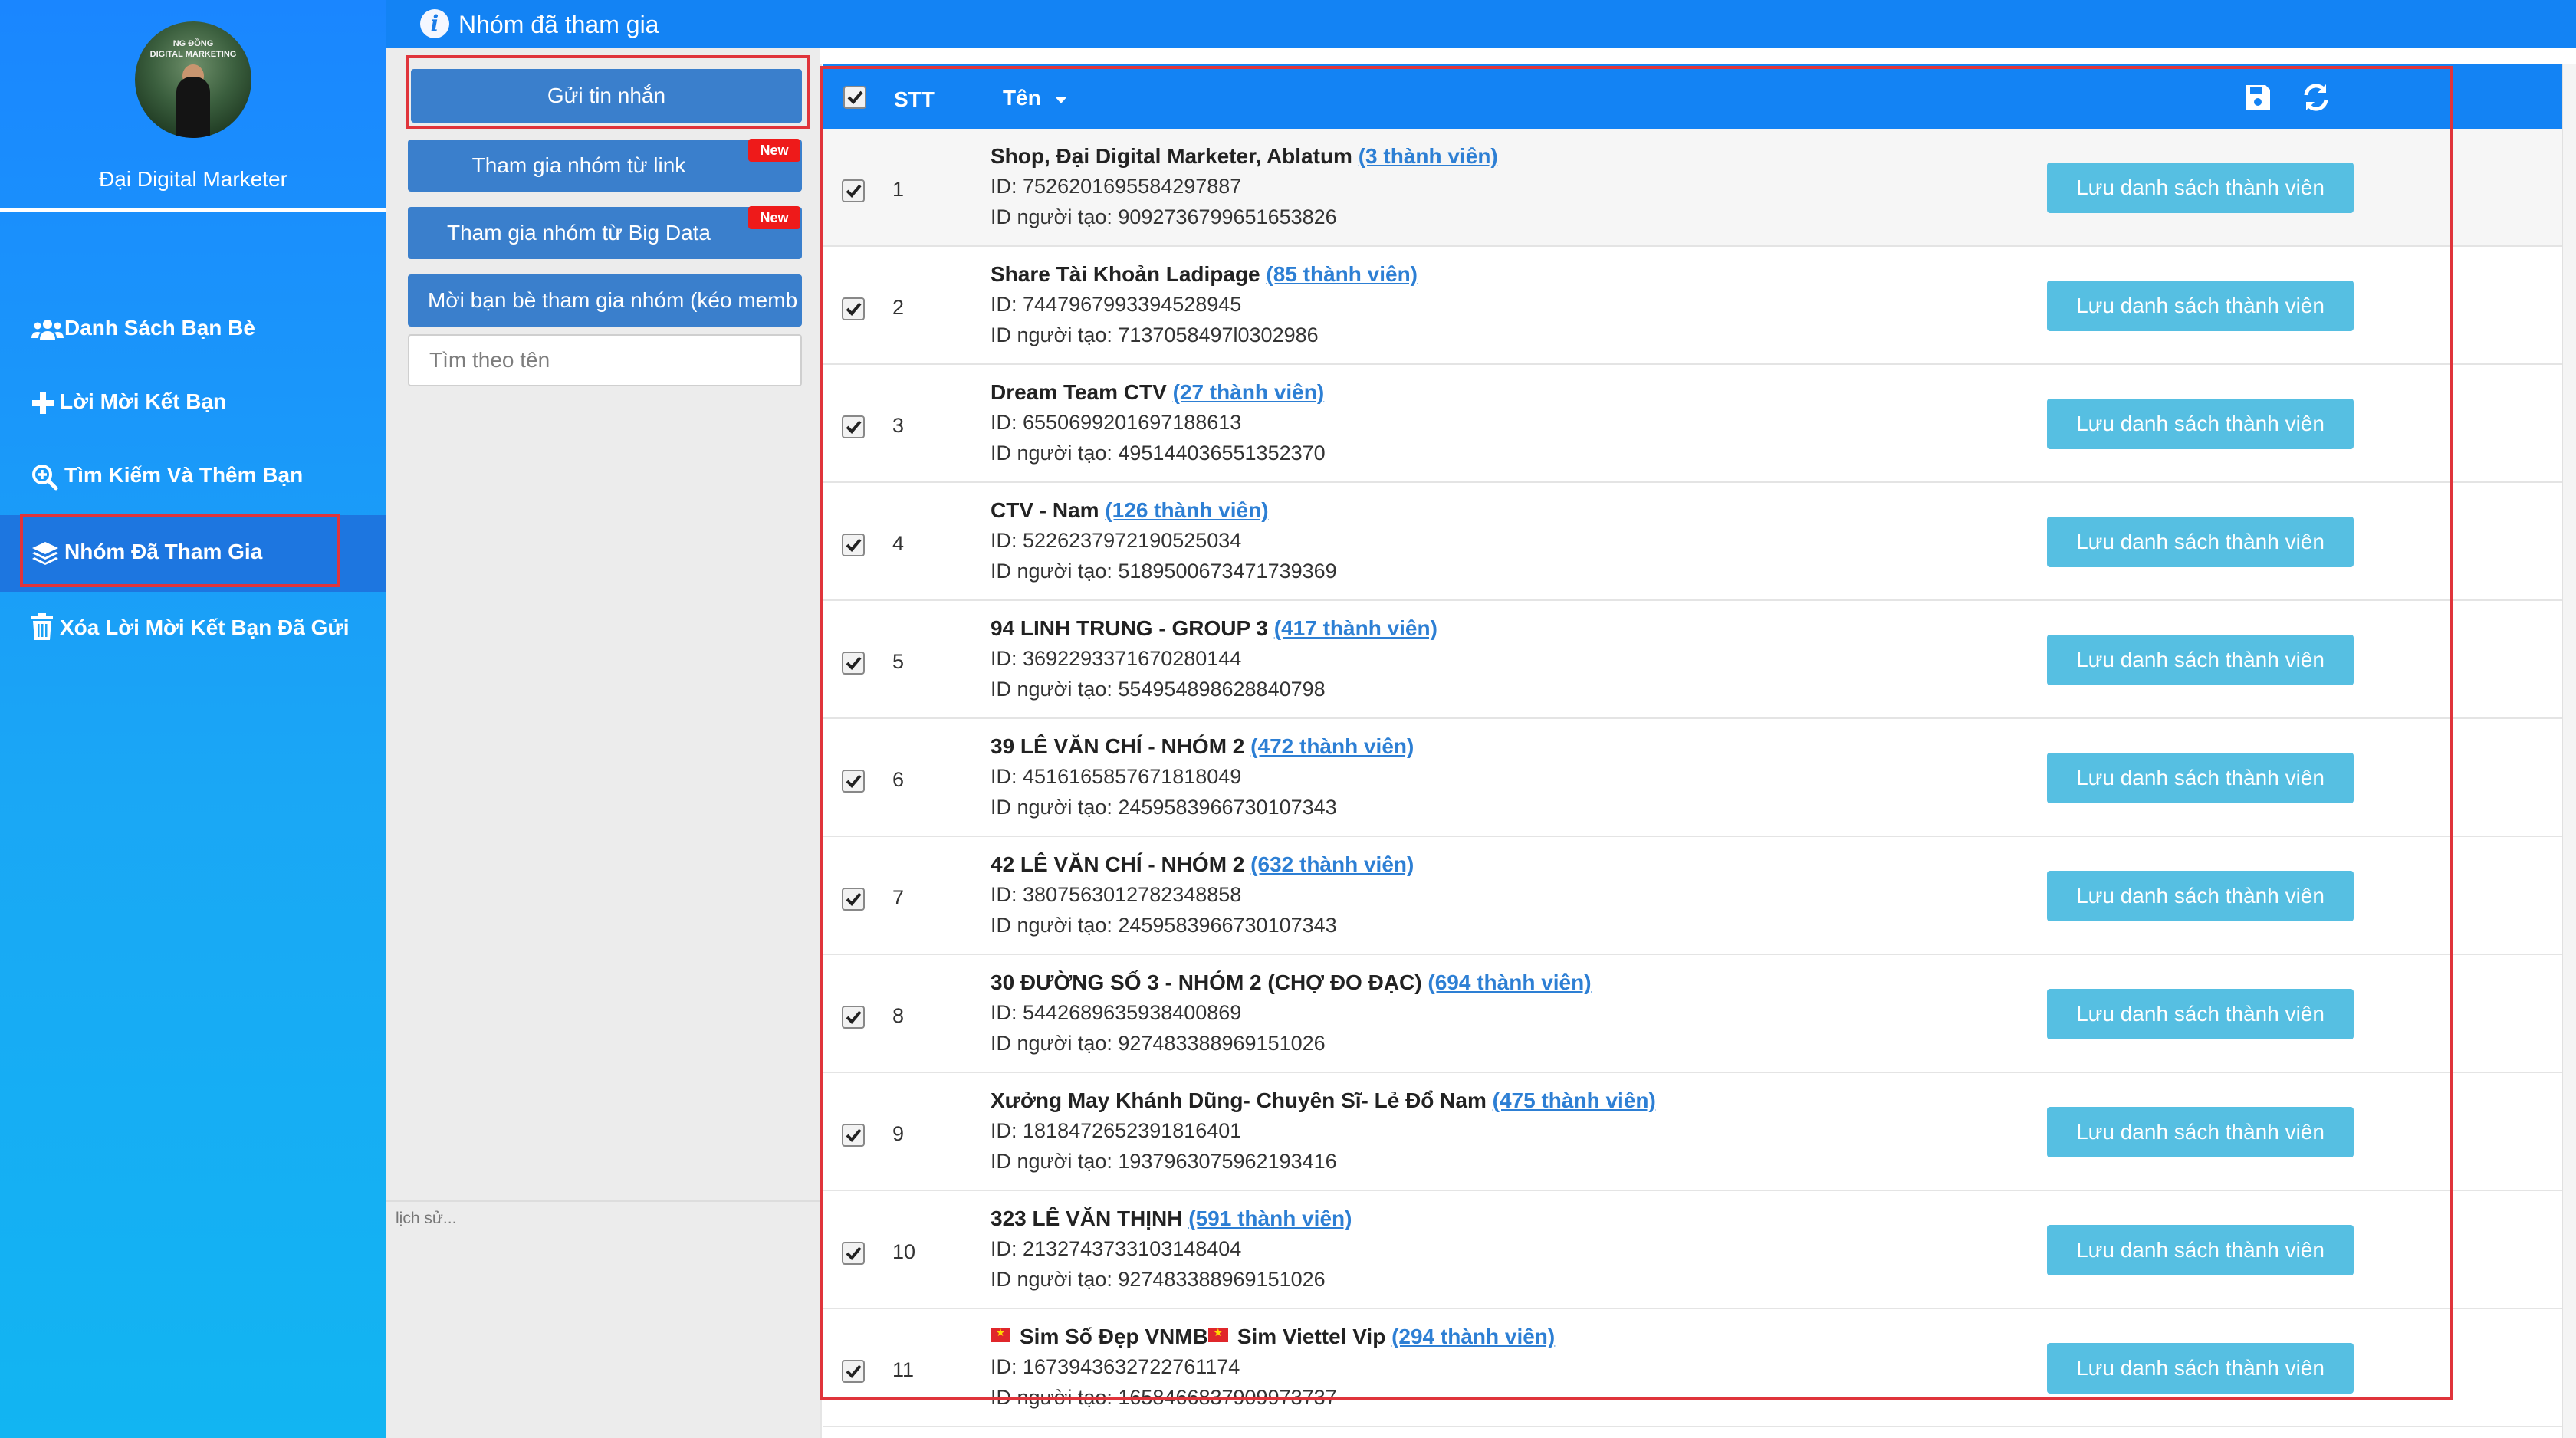 The width and height of the screenshot is (2576, 1438). Describe the element at coordinates (1510, 982) in the screenshot. I see `member-count-link: (694 thành viên)` at that location.